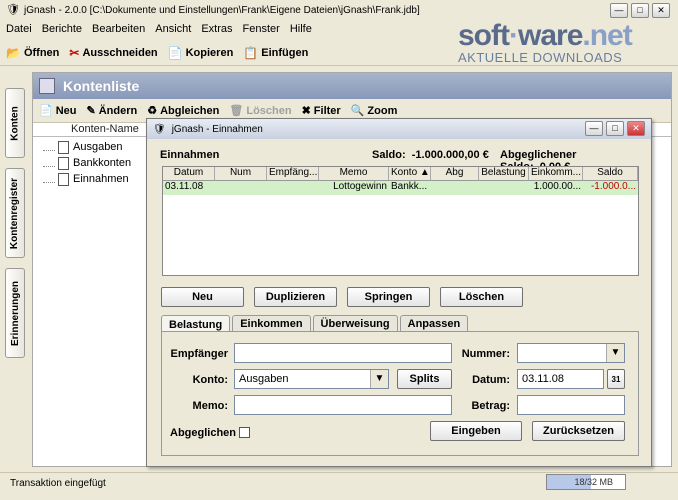 The width and height of the screenshot is (678, 500). Describe the element at coordinates (410, 173) in the screenshot. I see `col-header-konto: Konto ▲` at that location.